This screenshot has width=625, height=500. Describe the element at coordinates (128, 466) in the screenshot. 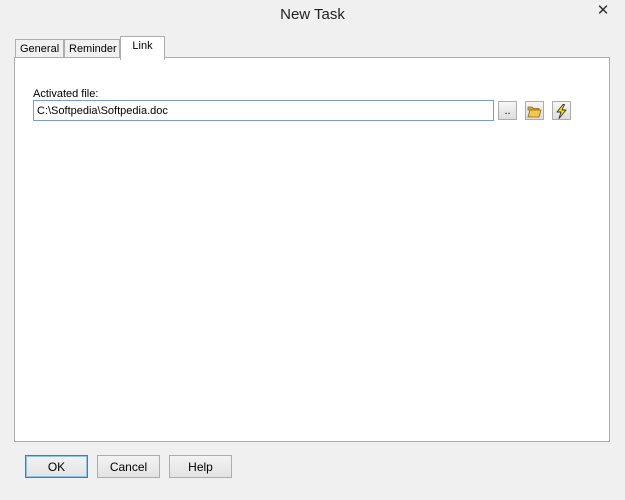

I see `cancel-button: Cancel` at that location.